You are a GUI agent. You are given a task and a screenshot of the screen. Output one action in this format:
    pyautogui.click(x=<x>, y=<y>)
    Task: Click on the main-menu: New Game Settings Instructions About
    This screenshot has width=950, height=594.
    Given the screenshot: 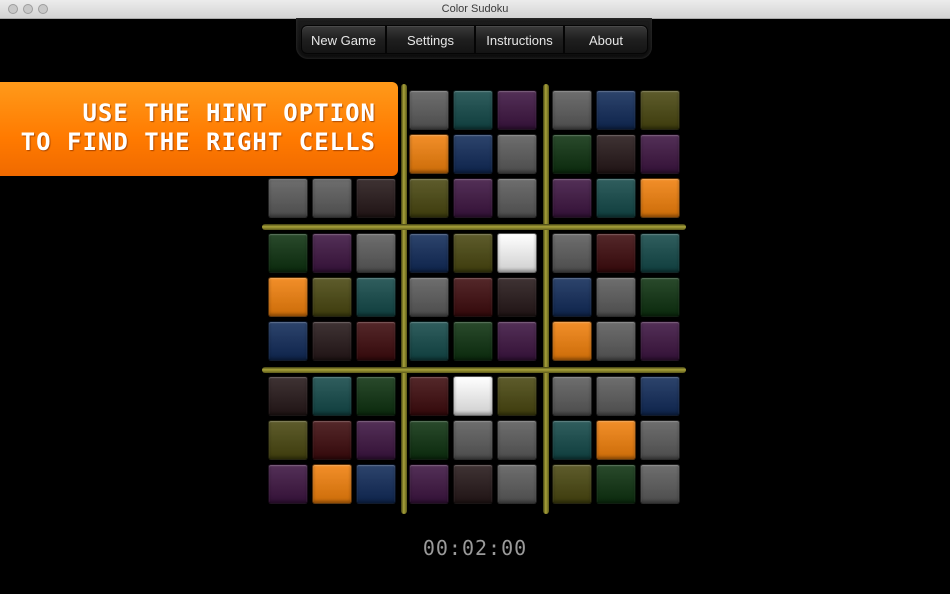 What is the action you would take?
    pyautogui.click(x=474, y=38)
    